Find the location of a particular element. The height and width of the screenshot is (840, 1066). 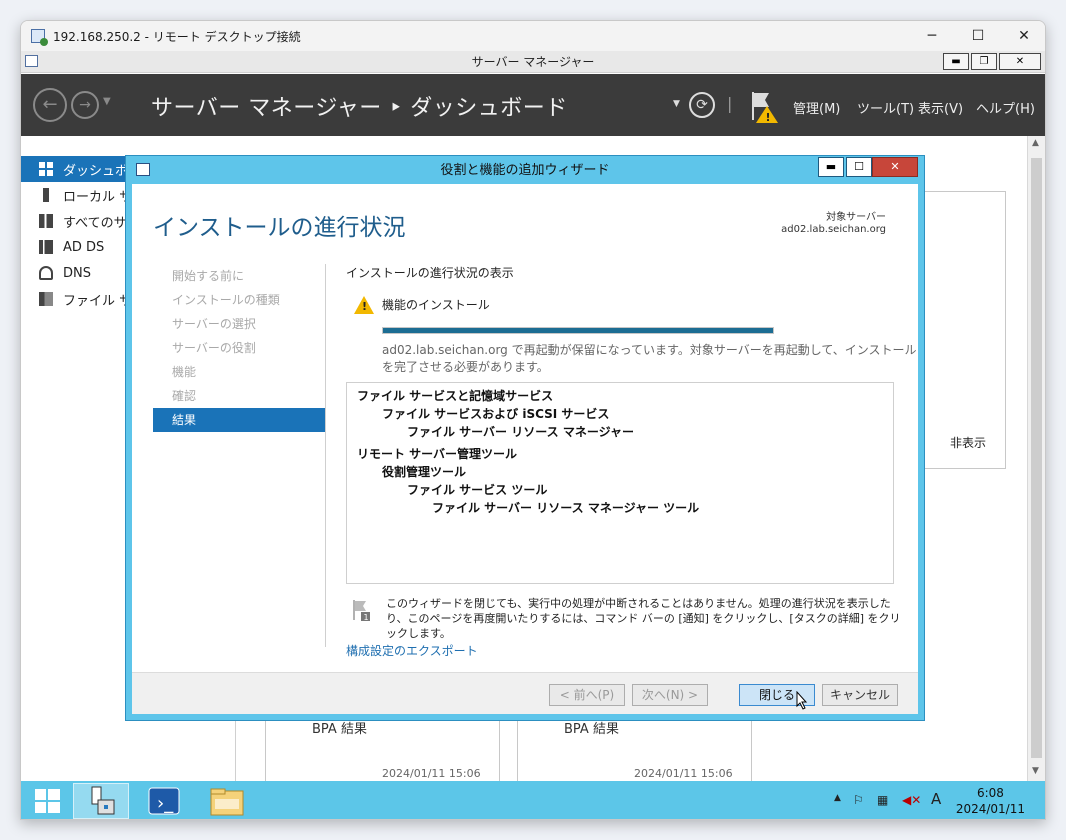

back-icon: ← is located at coordinates (50, 105).